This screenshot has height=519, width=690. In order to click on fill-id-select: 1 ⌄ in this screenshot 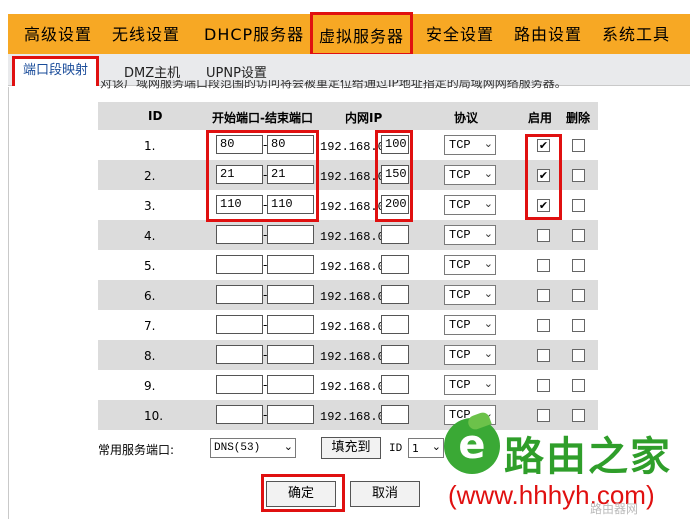, I will do `click(426, 448)`.